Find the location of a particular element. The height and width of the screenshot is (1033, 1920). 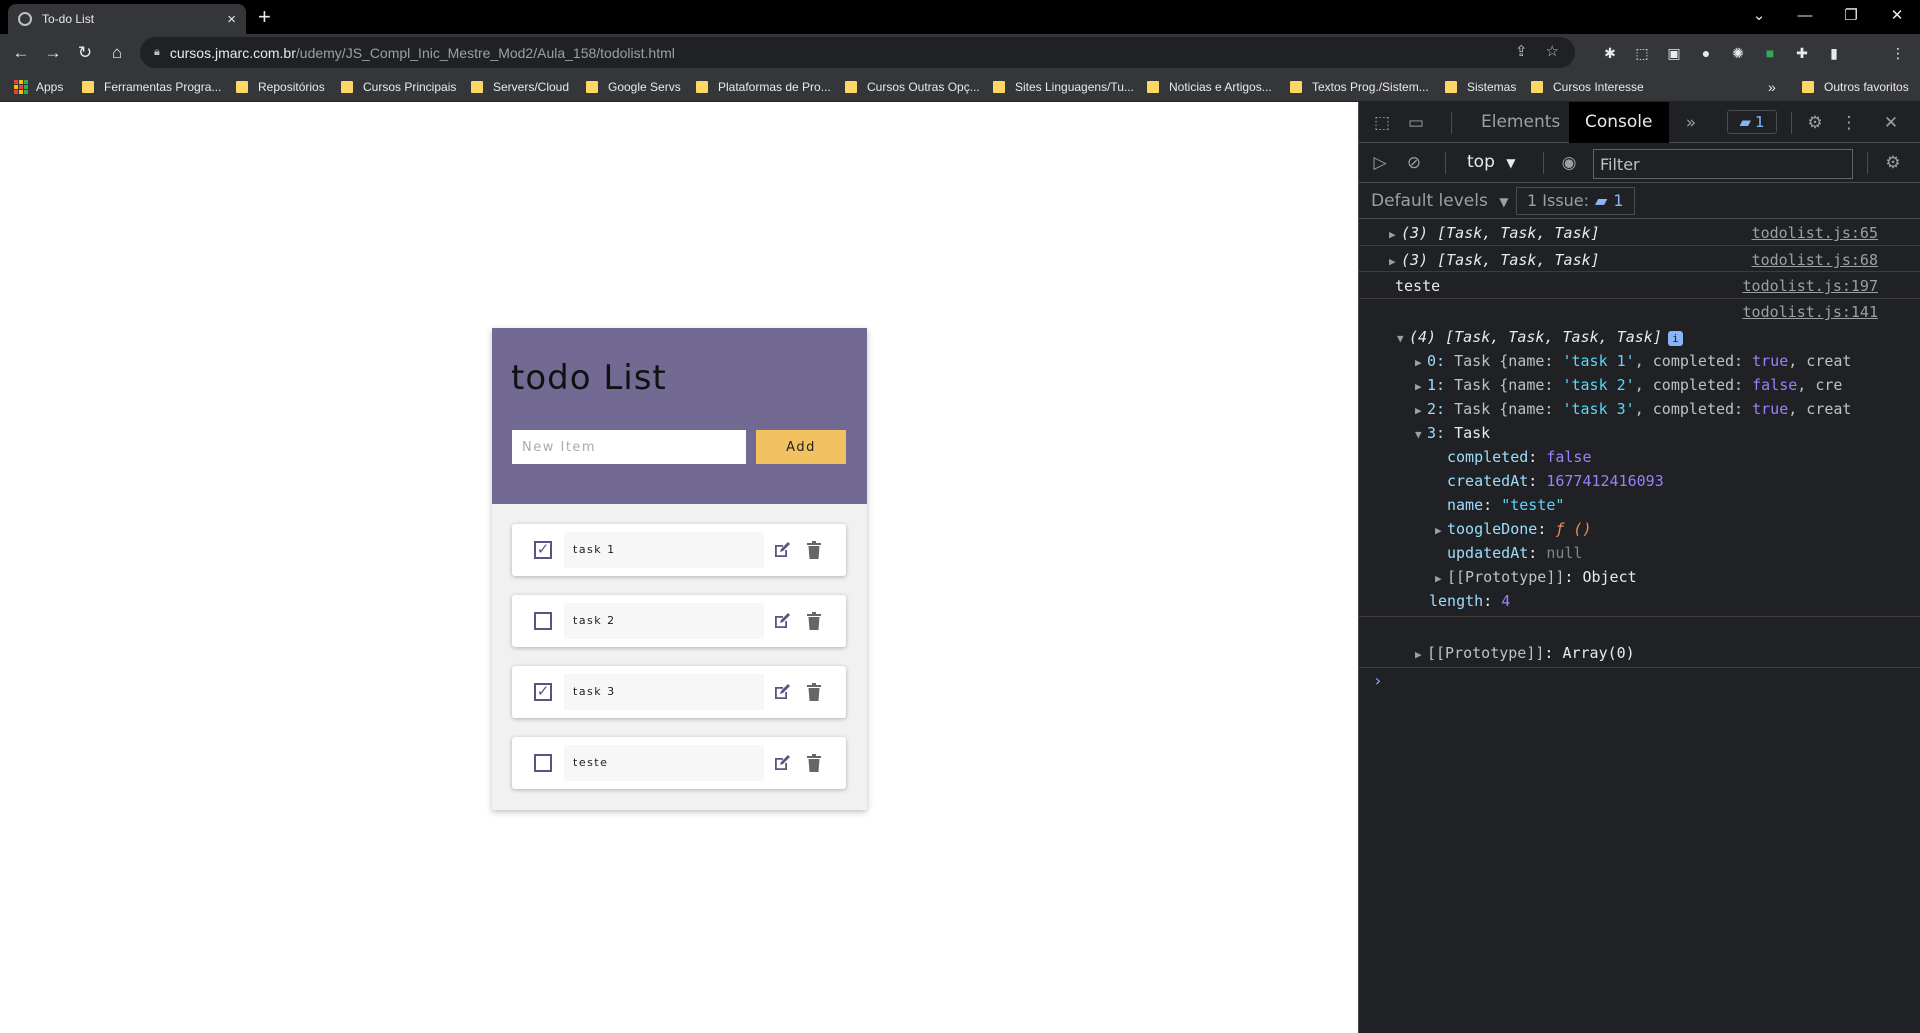

bookmark-apps: Apps is located at coordinates (38, 87).